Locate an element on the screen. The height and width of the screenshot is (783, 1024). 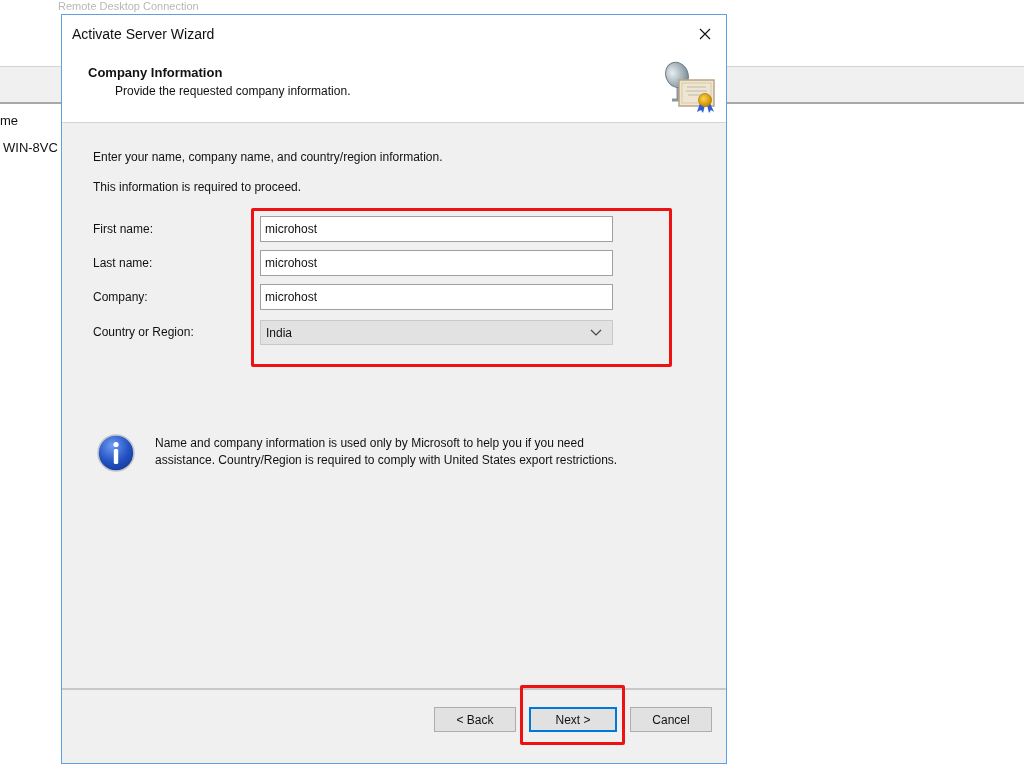
instruction-text: Enter your name, company name, and country/region information. is located at coordinates (268, 157).